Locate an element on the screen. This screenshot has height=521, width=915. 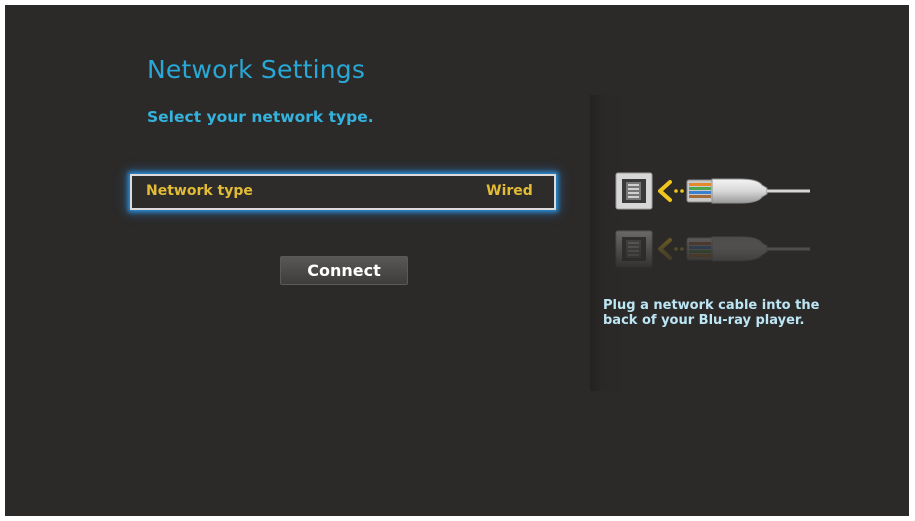
network-type-row: Network type Wired is located at coordinates (343, 192).